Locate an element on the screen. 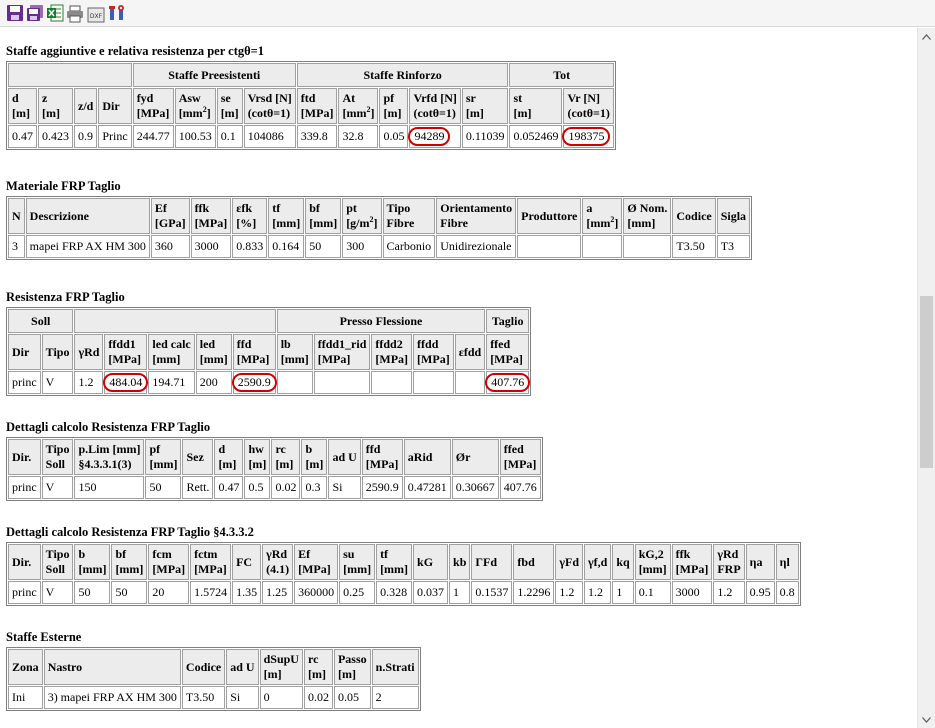 The width and height of the screenshot is (935, 728). column-header: ad U is located at coordinates (344, 457).